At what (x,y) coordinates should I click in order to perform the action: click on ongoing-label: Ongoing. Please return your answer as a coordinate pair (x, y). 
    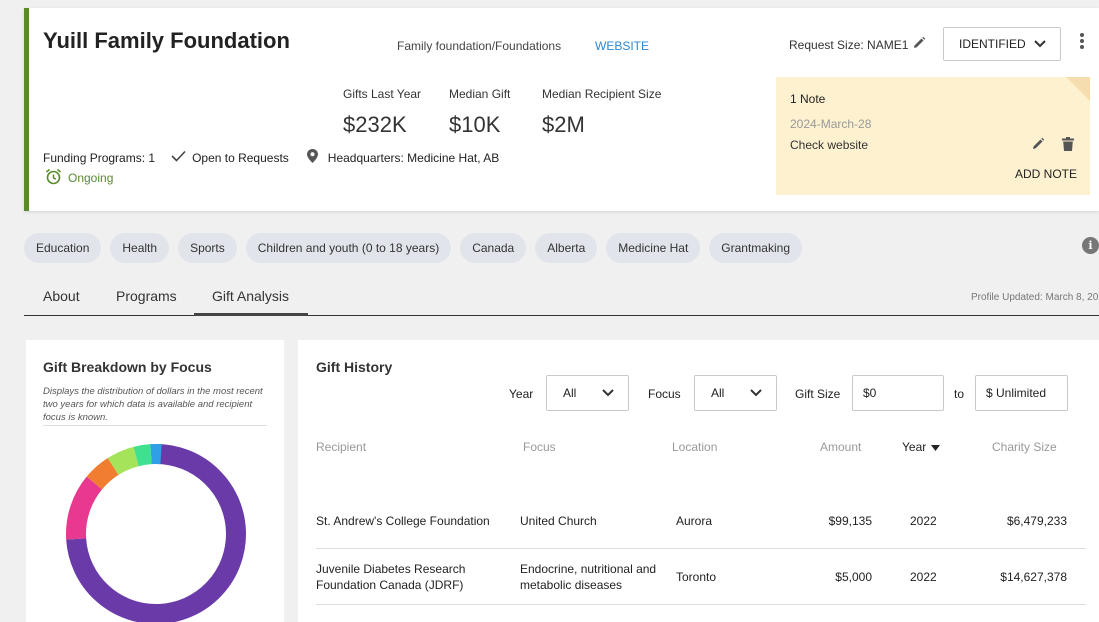
    Looking at the image, I should click on (91, 178).